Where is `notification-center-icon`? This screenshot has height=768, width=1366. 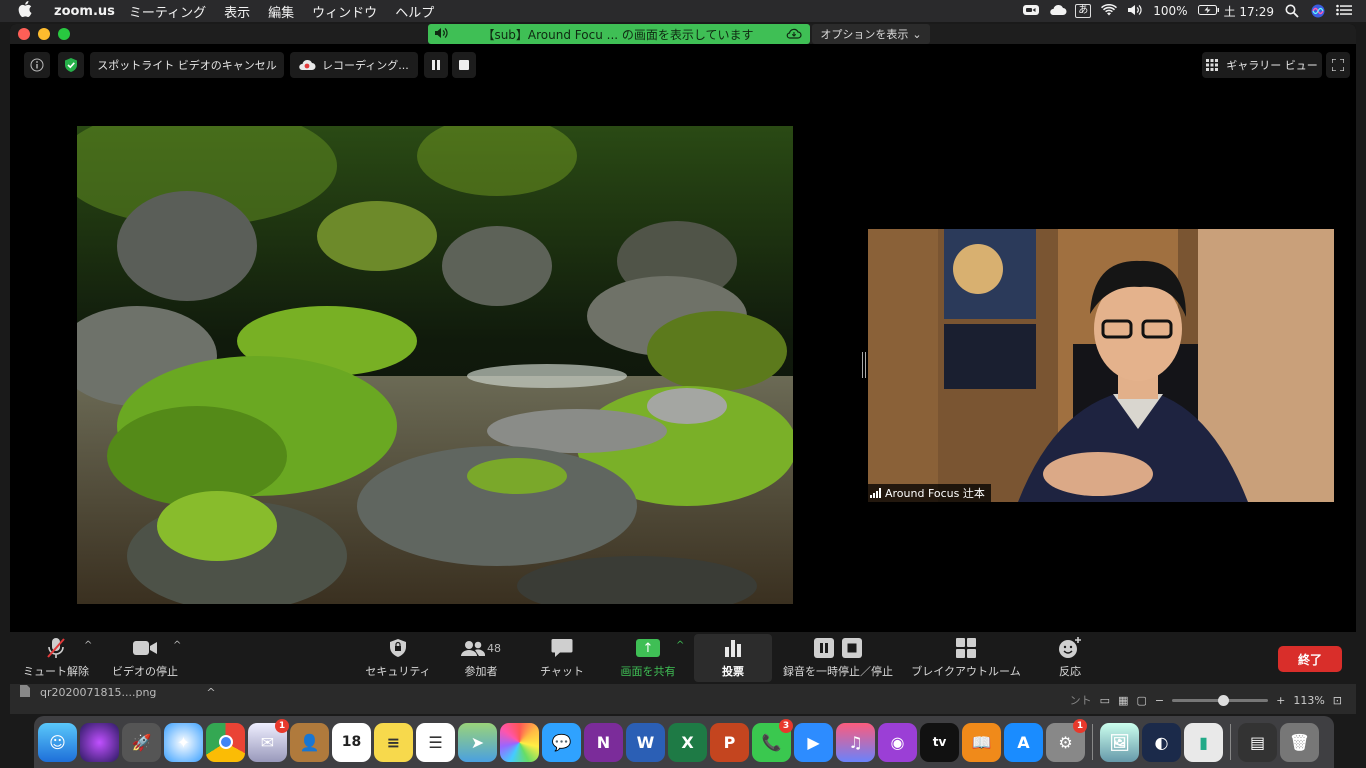
notification-center-icon is located at coordinates (1344, 11).